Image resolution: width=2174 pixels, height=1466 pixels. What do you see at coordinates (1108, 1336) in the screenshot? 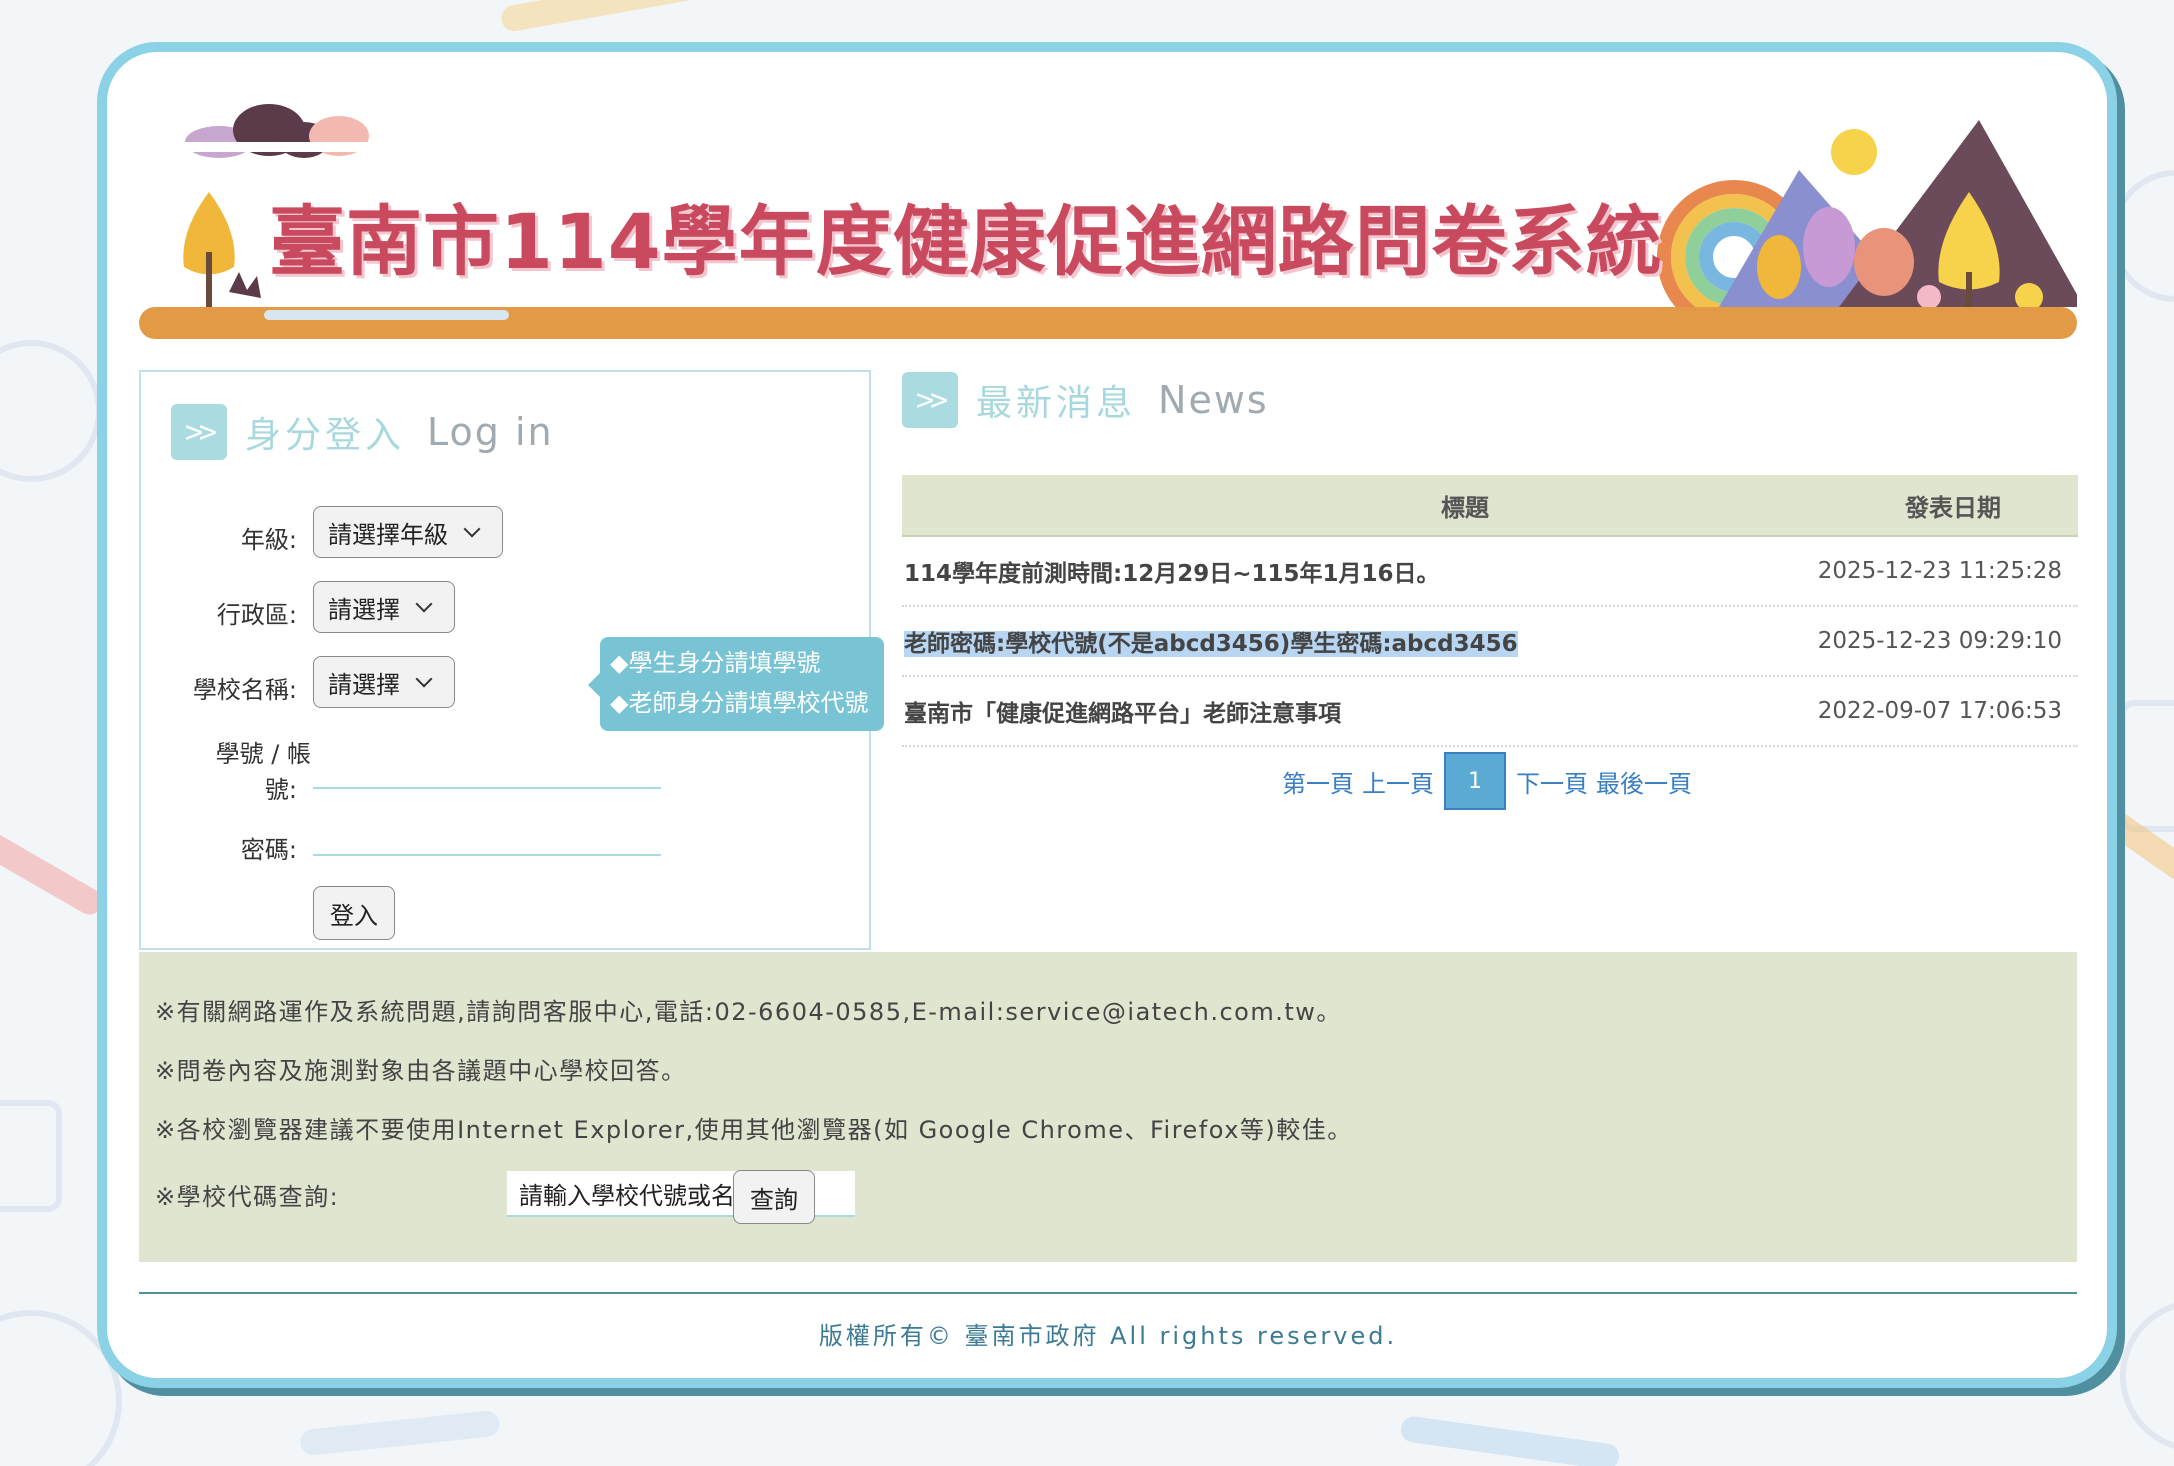
I see `copyright-text: 版權所有© 臺南市政府 All rights reserved.` at bounding box center [1108, 1336].